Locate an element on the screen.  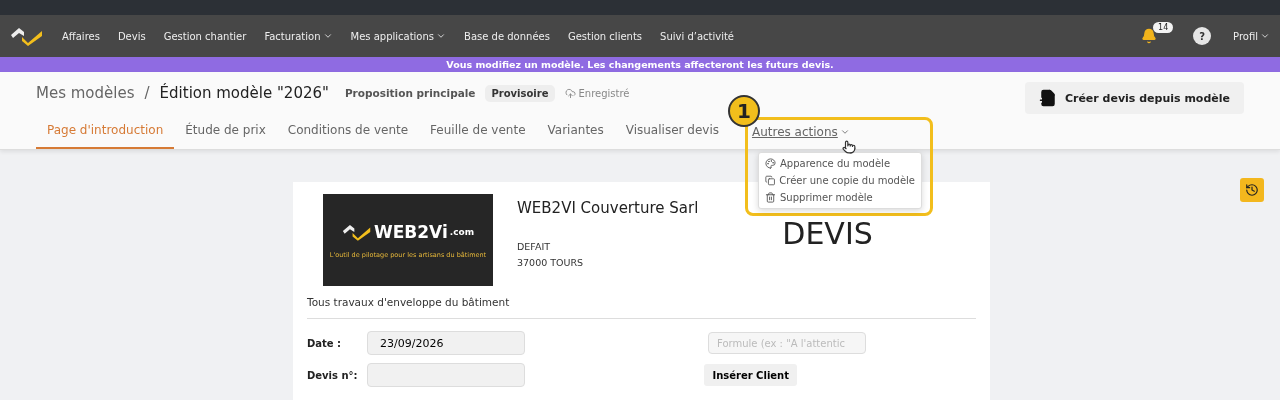
address-line: 37000 TOURS is located at coordinates (551, 263).